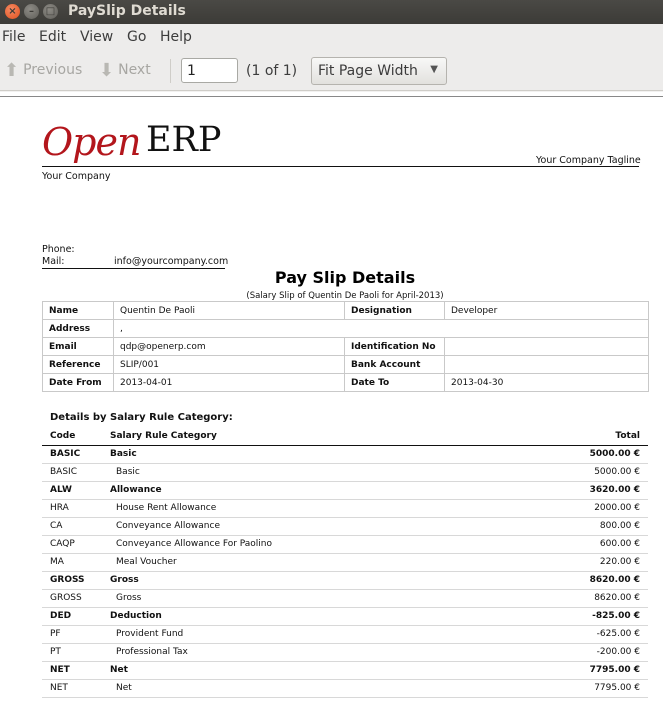  I want to click on column-header-category: Salary Rule Category, so click(301, 436).